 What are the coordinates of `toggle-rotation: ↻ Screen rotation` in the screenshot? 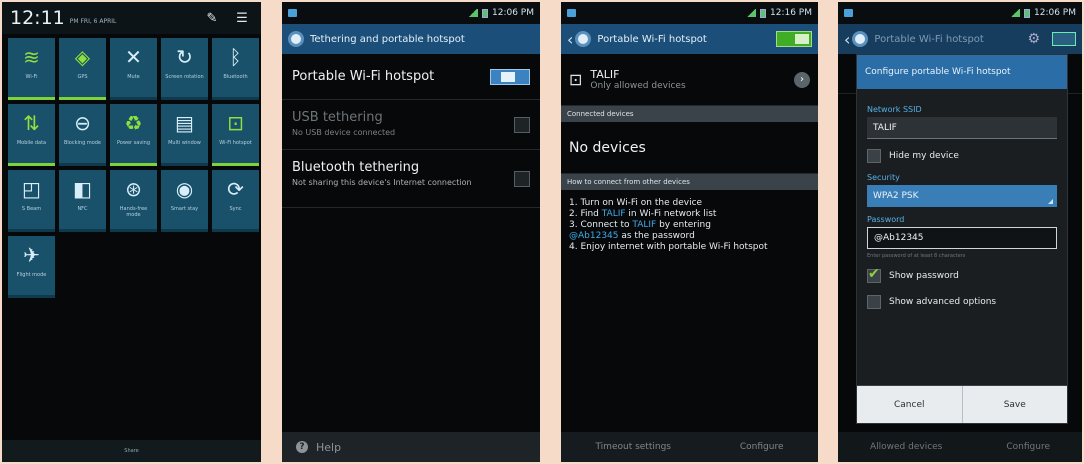 It's located at (184, 69).